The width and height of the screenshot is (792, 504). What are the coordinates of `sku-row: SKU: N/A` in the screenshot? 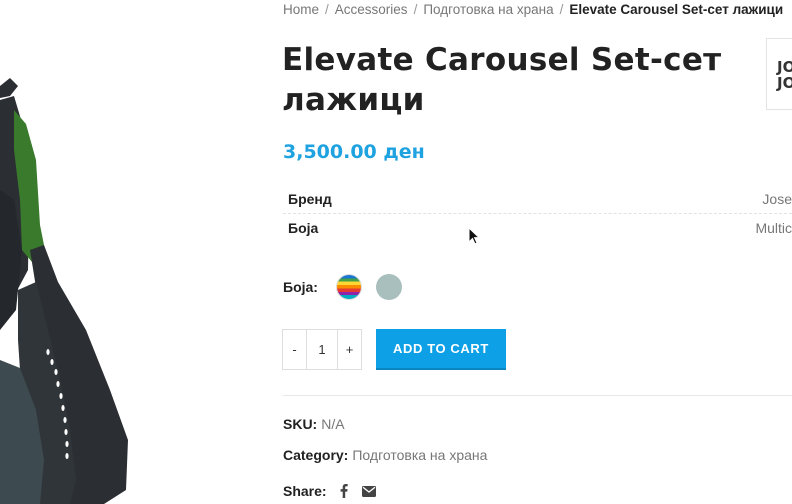 It's located at (314, 424).